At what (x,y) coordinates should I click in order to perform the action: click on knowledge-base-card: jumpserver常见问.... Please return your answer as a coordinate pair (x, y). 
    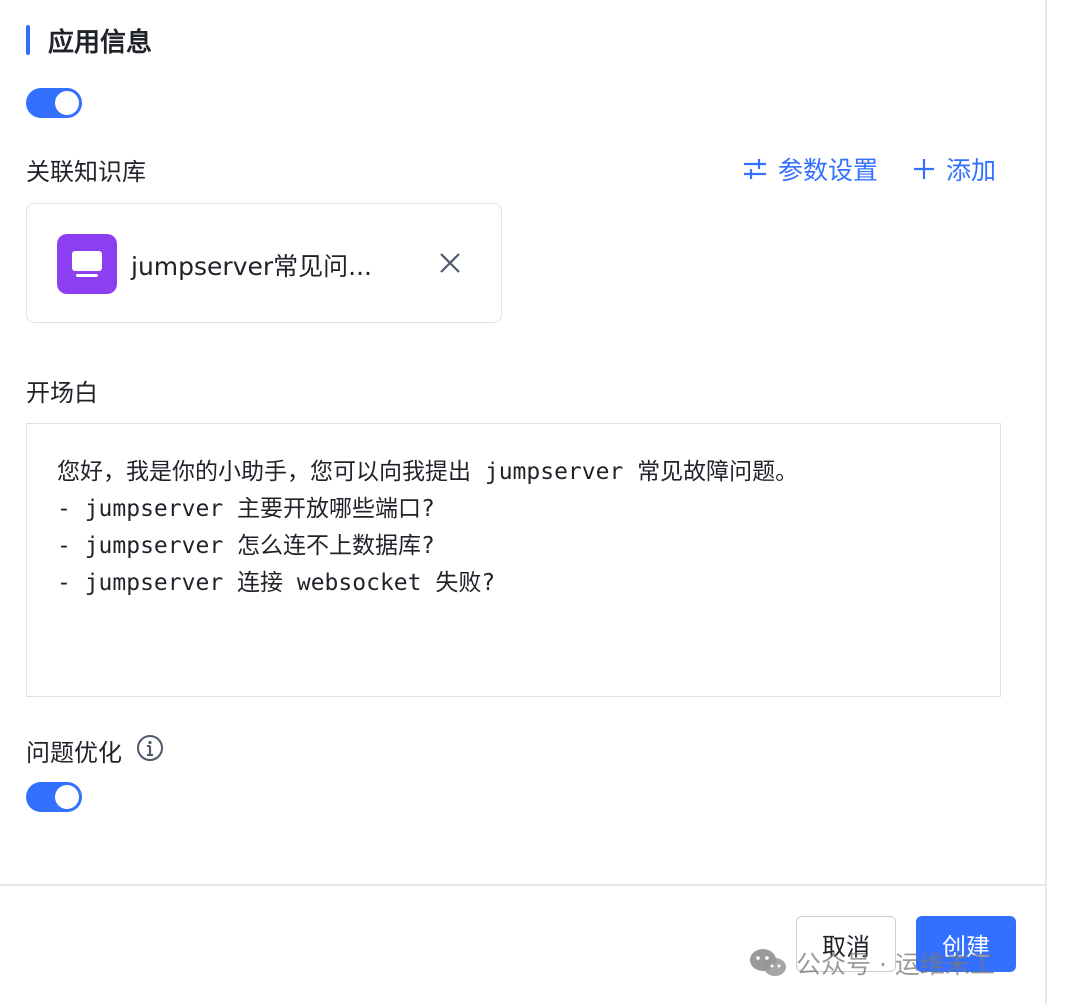
    Looking at the image, I should click on (264, 263).